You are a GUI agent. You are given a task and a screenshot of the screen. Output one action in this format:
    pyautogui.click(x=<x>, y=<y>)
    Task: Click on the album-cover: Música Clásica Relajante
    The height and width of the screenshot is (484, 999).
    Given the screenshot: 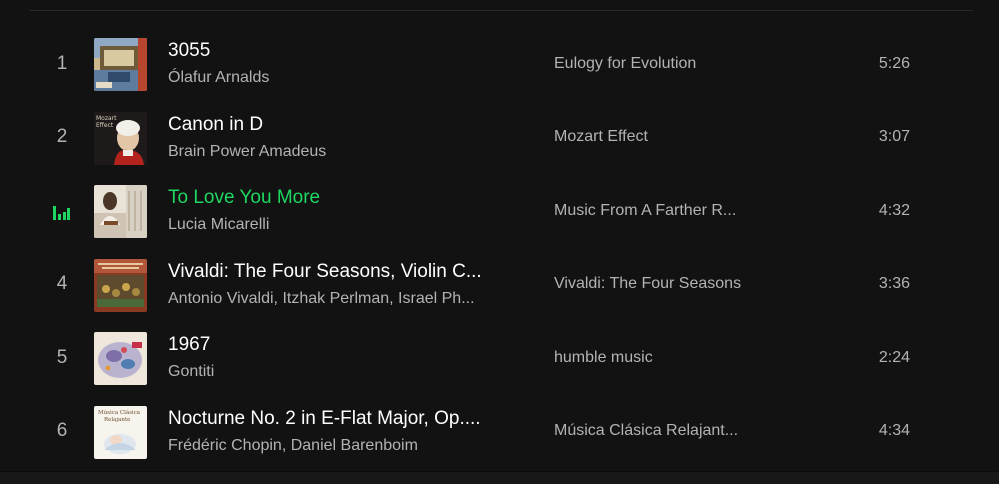 What is the action you would take?
    pyautogui.click(x=120, y=432)
    